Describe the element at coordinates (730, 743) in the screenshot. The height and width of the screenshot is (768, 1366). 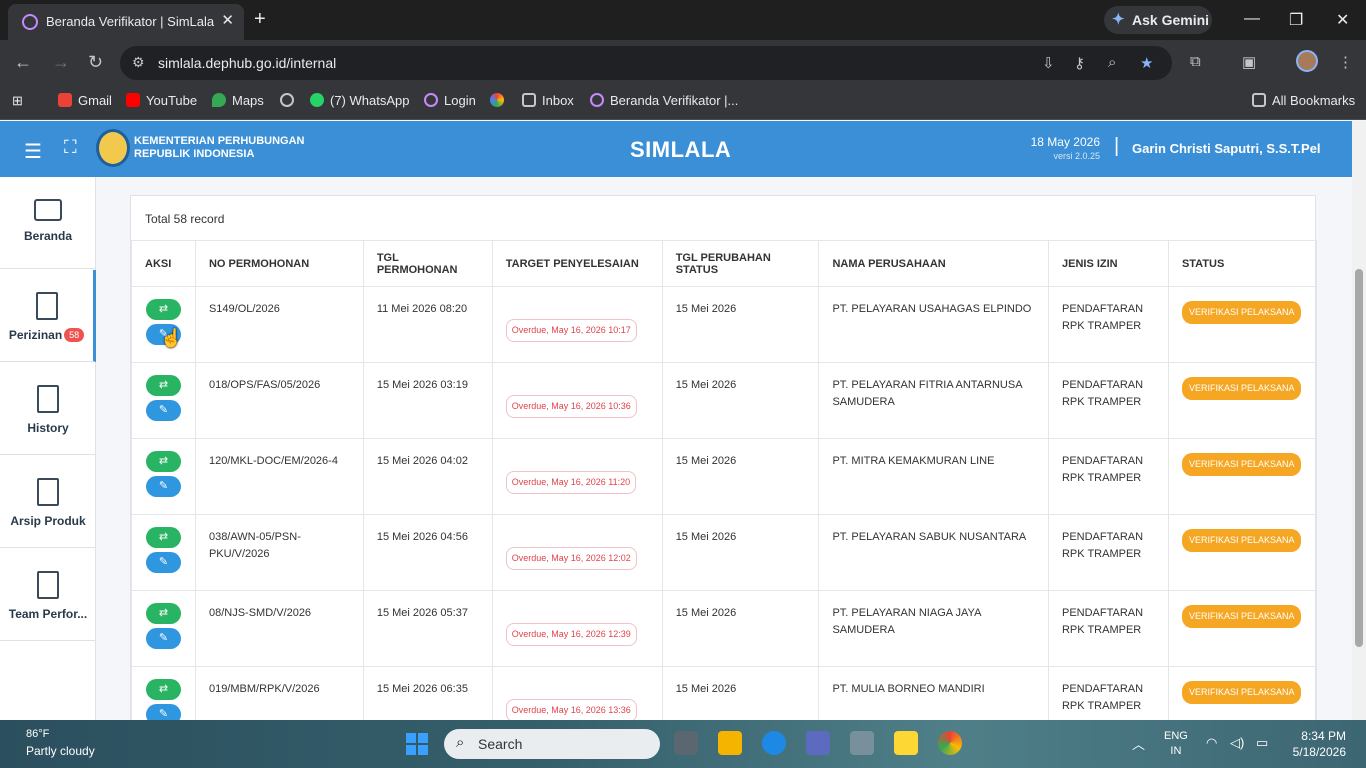
I see `file-explorer-icon` at that location.